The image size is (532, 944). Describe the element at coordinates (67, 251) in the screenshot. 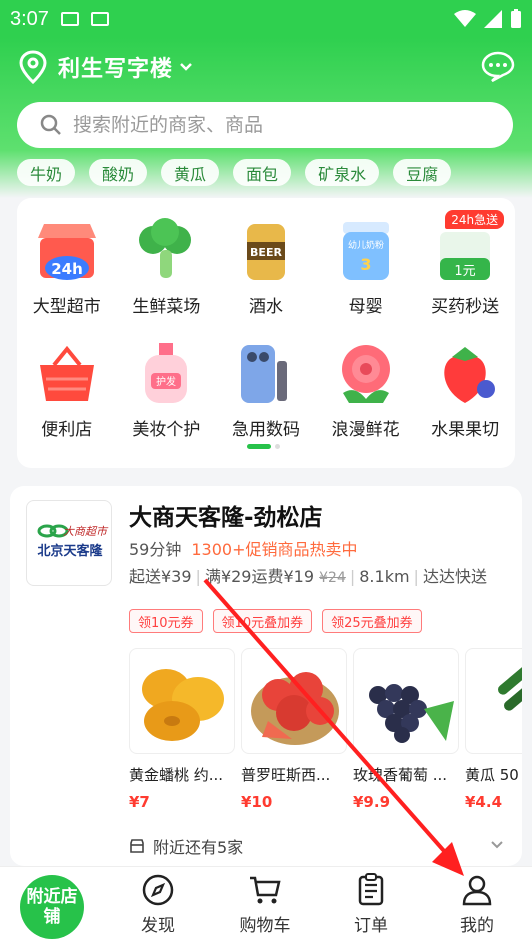

I see `supermarket-icon: 24h` at that location.